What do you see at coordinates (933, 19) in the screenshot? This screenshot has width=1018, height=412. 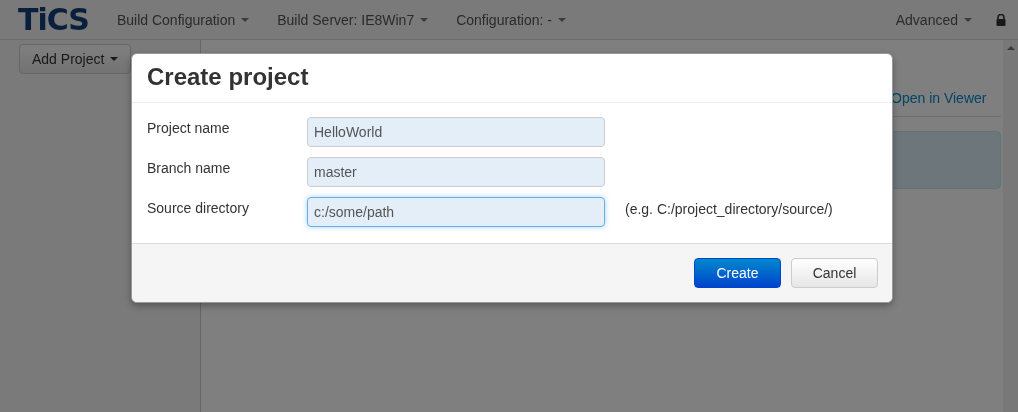 I see `nav-menu: Advanced` at bounding box center [933, 19].